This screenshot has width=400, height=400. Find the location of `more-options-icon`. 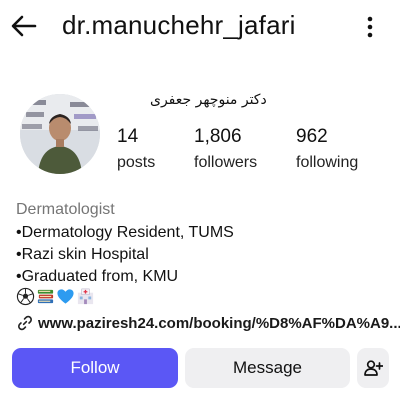

more-options-icon is located at coordinates (370, 27).